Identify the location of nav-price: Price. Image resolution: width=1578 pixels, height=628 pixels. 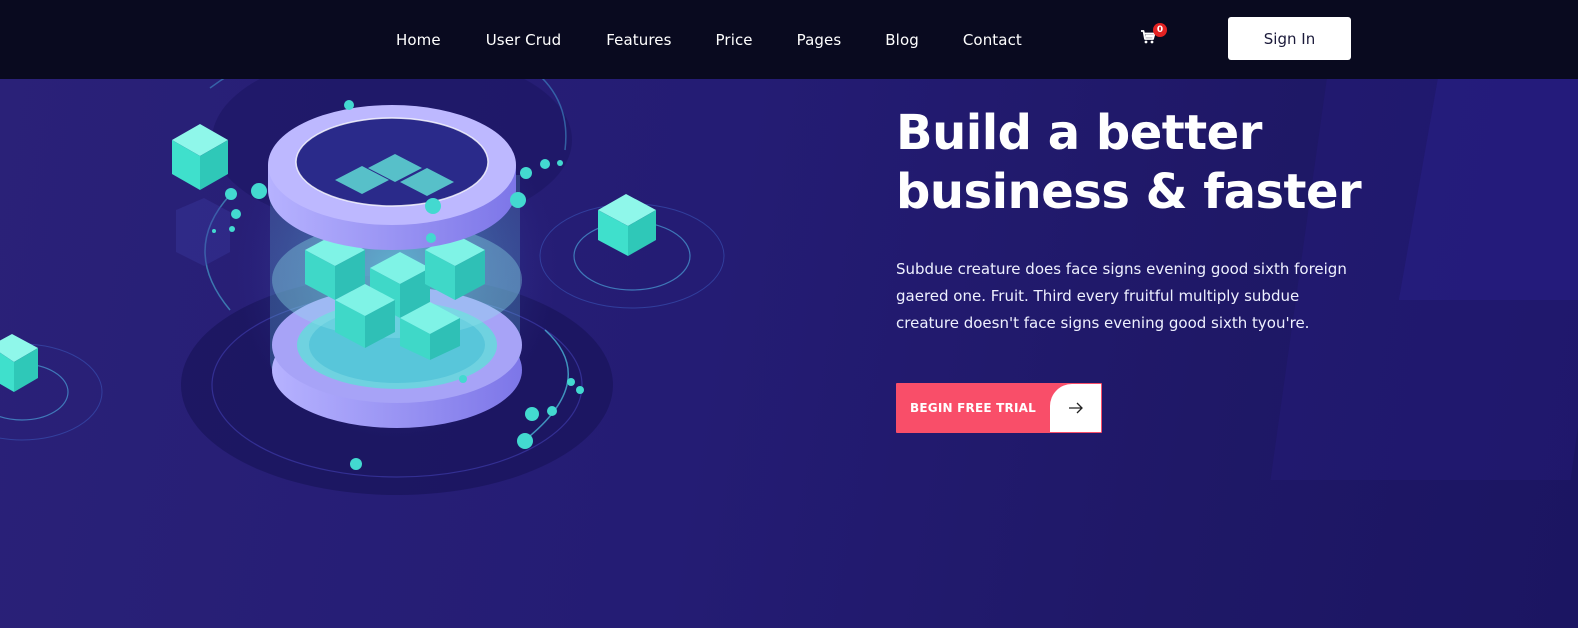
(734, 40).